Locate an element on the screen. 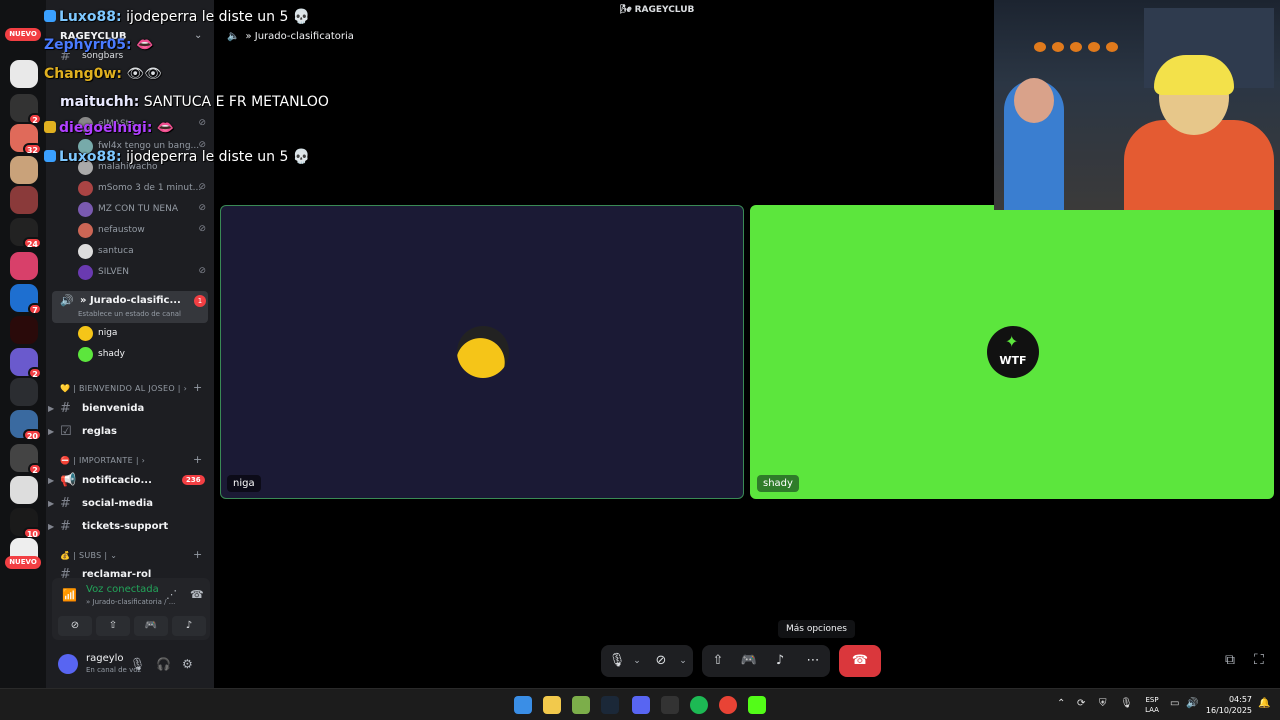 The height and width of the screenshot is (720, 1280). channel-row: ▶ # social-media is located at coordinates (130, 505).